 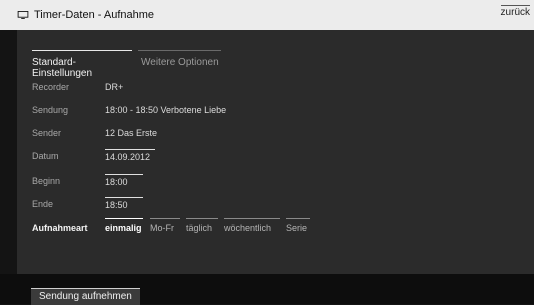 What do you see at coordinates (267, 15) in the screenshot?
I see `title-bar: Timer-Daten - Aufnahme zurück` at bounding box center [267, 15].